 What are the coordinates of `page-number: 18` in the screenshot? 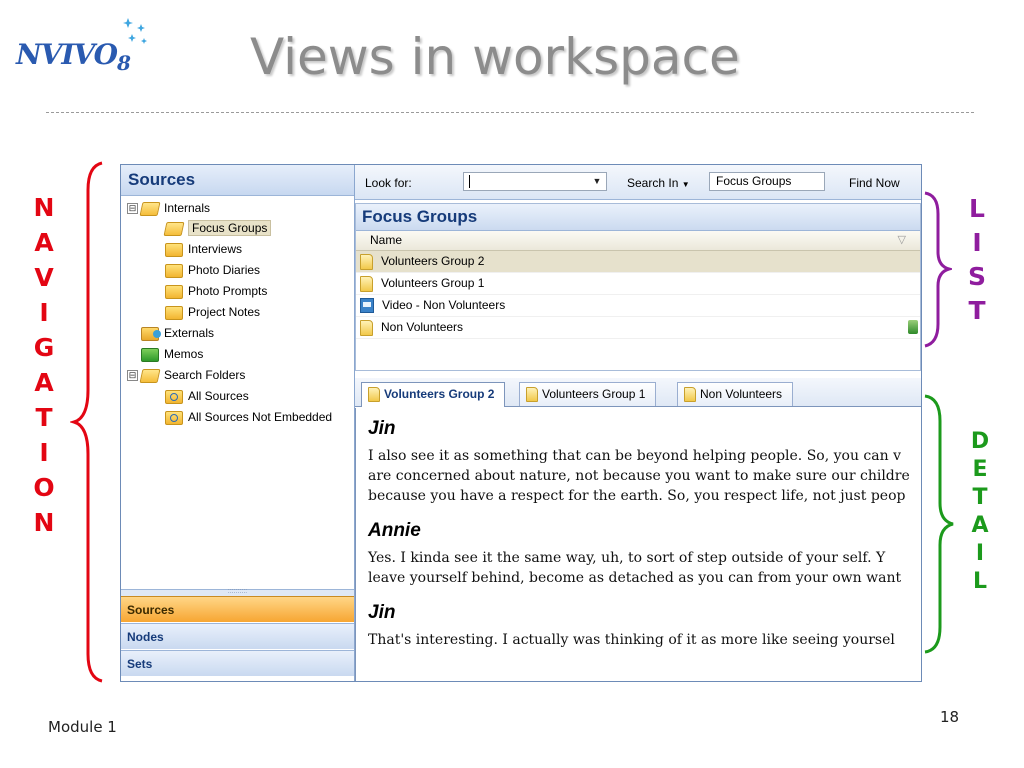 It's located at (950, 717).